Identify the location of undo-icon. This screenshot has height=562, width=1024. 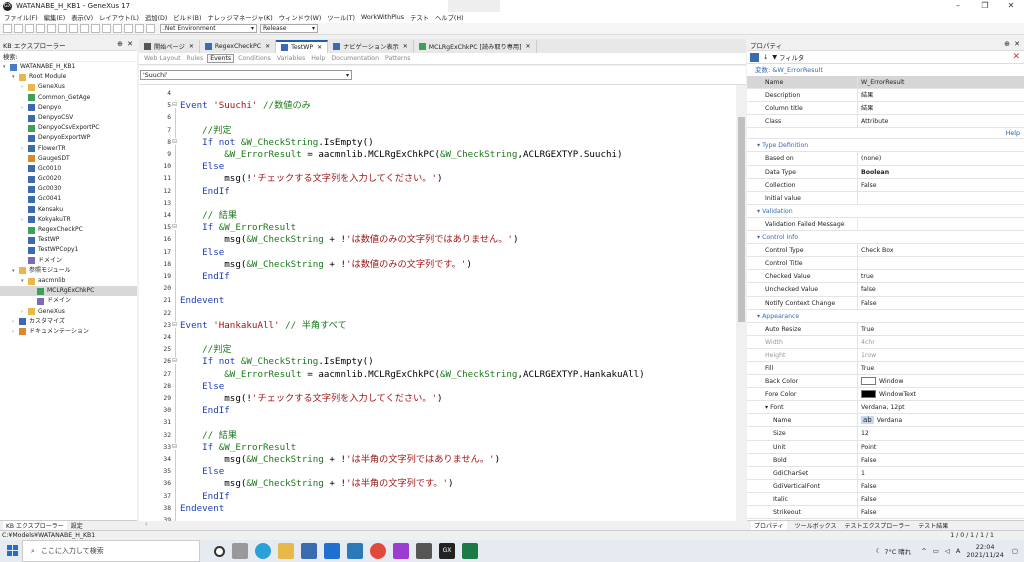
(84, 28).